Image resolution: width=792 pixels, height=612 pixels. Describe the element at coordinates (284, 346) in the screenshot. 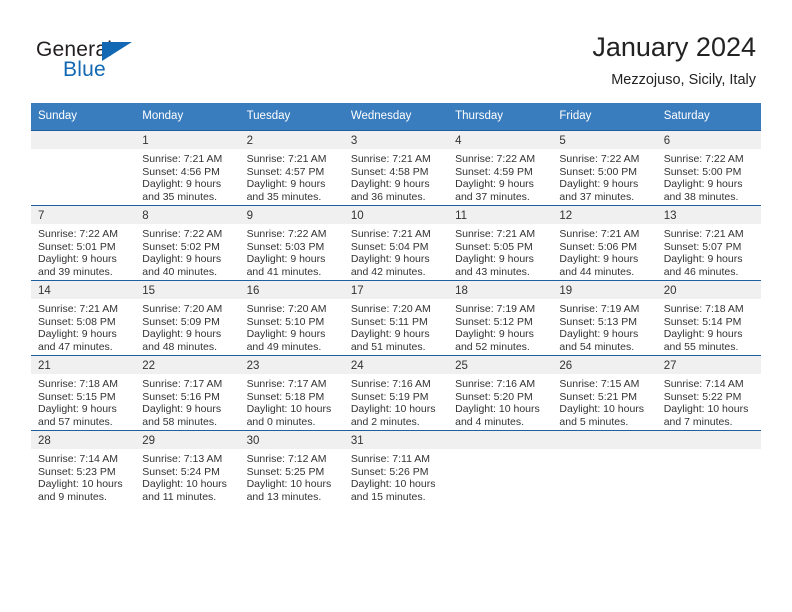

I see `day-detail-line: and 49 minutes.` at that location.